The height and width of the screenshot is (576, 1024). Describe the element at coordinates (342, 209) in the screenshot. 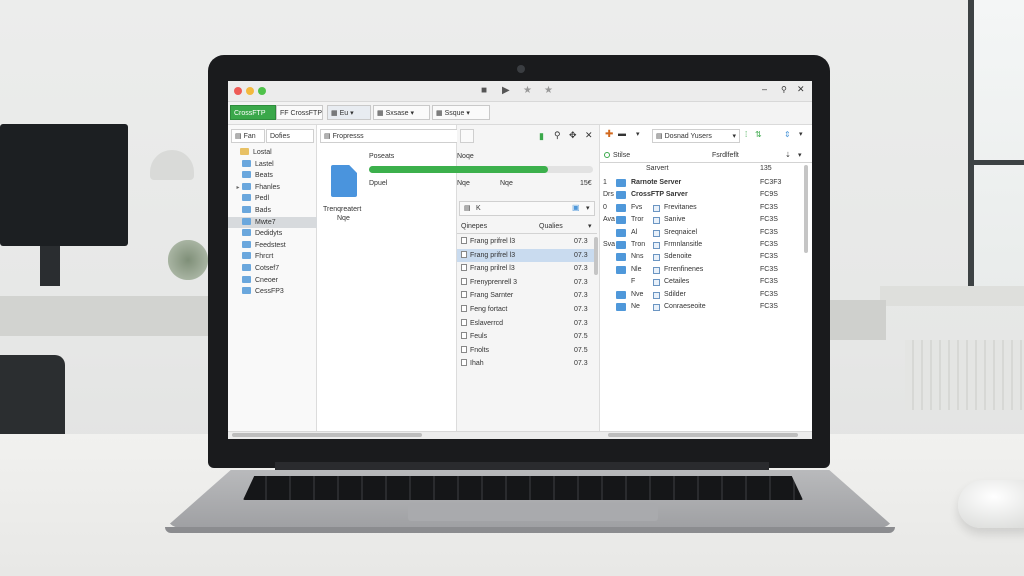

I see `transfer-caption: Trenqreatert` at that location.